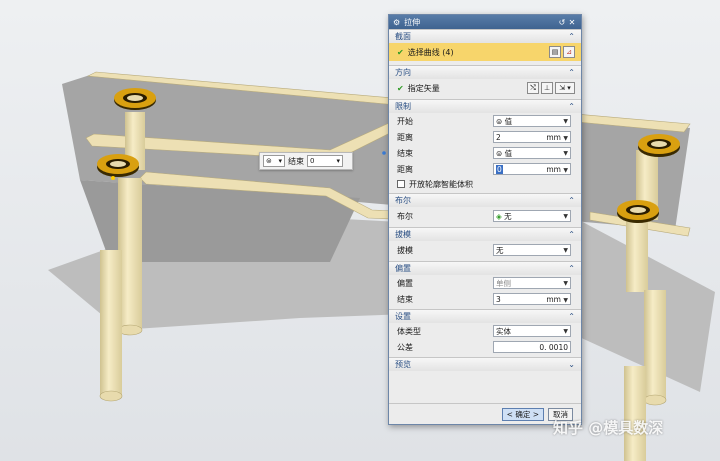 Image resolution: width=720 pixels, height=461 pixels. What do you see at coordinates (405, 216) in the screenshot?
I see `boolean-label: 布尔` at bounding box center [405, 216].